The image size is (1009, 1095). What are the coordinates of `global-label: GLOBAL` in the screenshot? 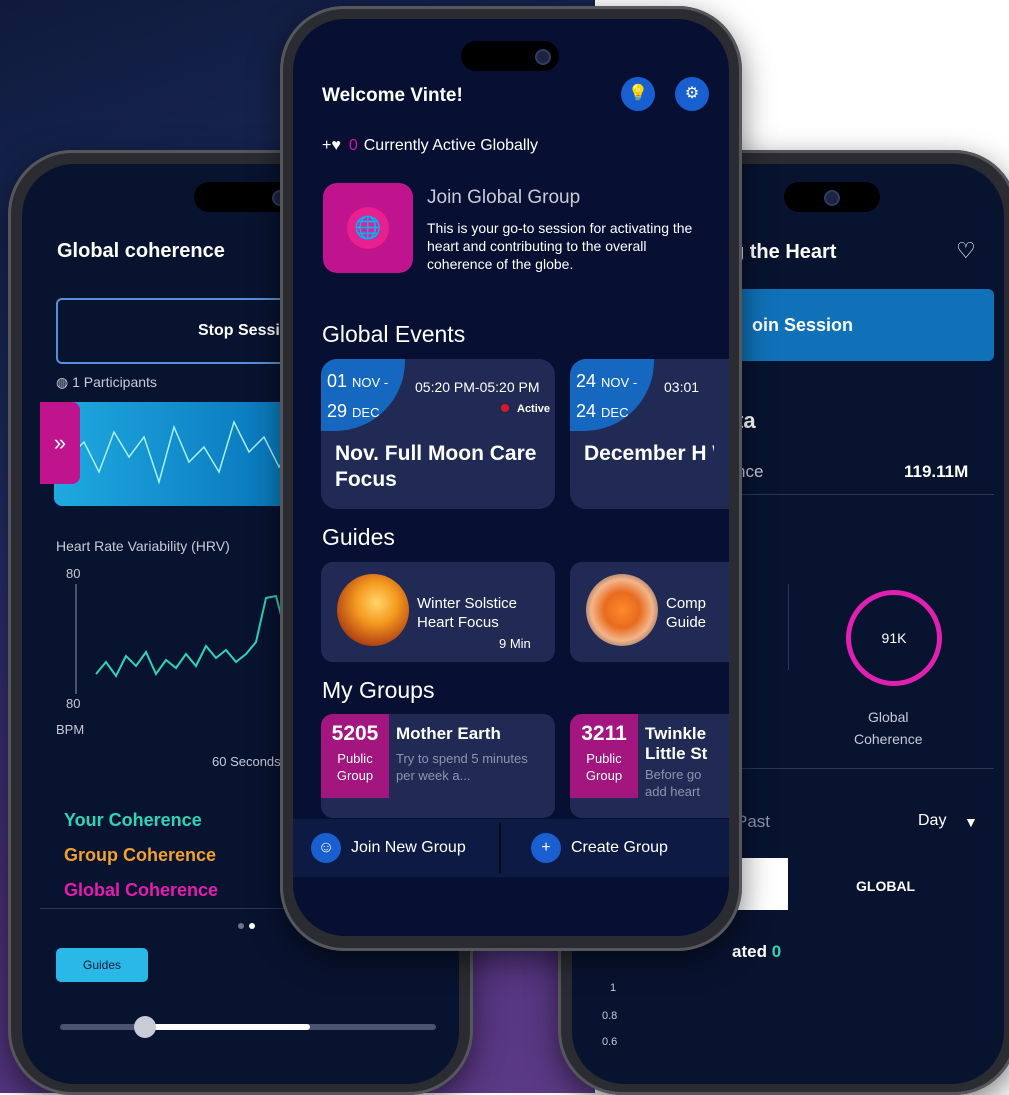 It's located at (886, 886).